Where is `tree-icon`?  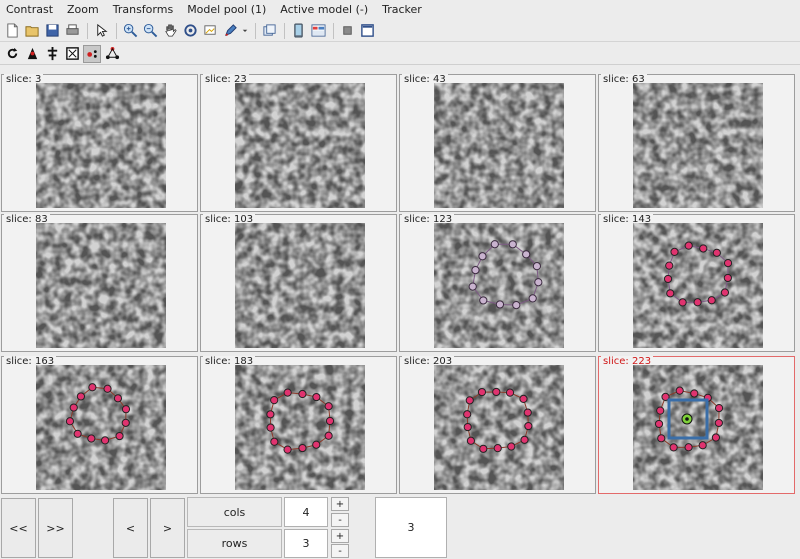 tree-icon is located at coordinates (52, 54).